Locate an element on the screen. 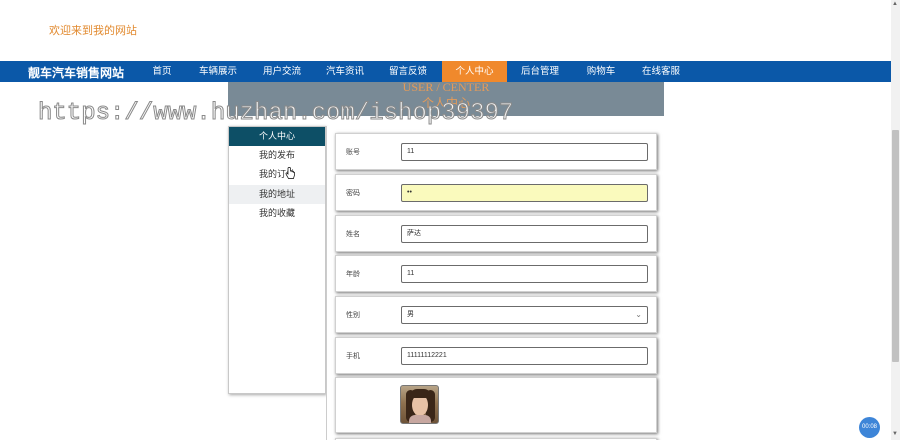  gender-label: 性别 is located at coordinates (353, 315).